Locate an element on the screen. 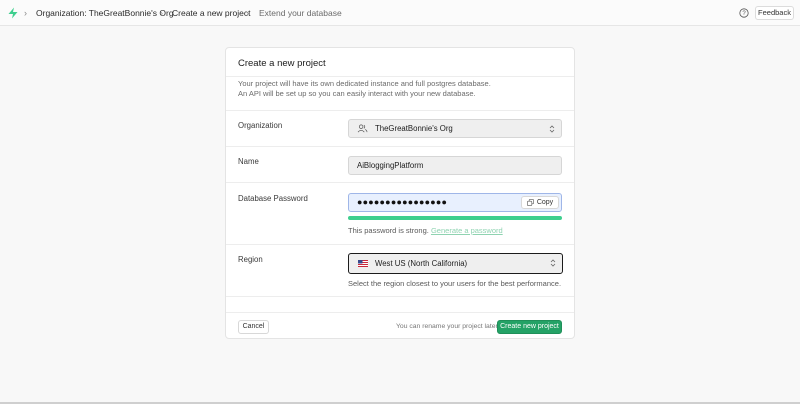 Image resolution: width=800 pixels, height=404 pixels. rename-note: You can rename your project later is located at coordinates (447, 326).